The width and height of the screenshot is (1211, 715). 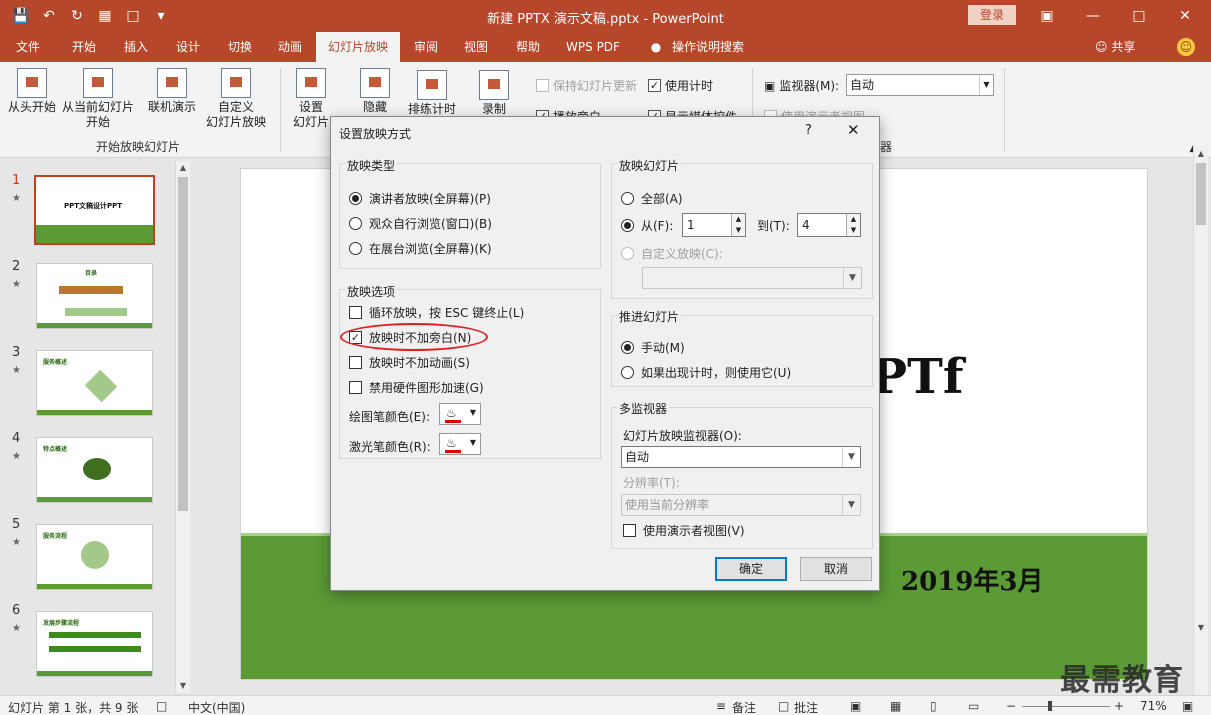 What do you see at coordinates (647, 225) in the screenshot?
I see `from-slide-radio: 从(F):` at bounding box center [647, 225].